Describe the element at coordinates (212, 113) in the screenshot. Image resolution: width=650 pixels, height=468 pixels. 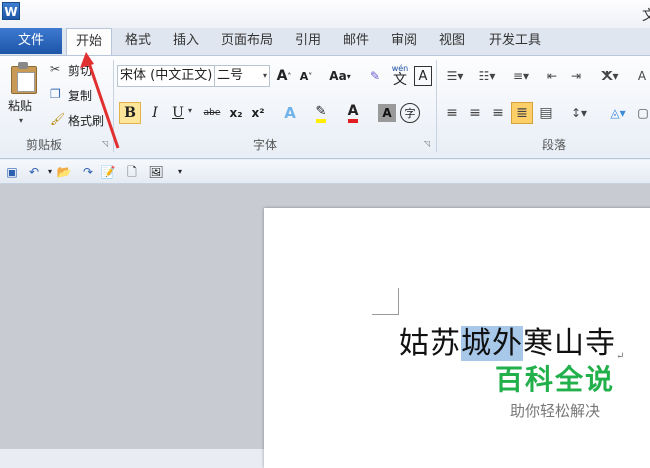
I see `strikethrough-button: abe` at that location.